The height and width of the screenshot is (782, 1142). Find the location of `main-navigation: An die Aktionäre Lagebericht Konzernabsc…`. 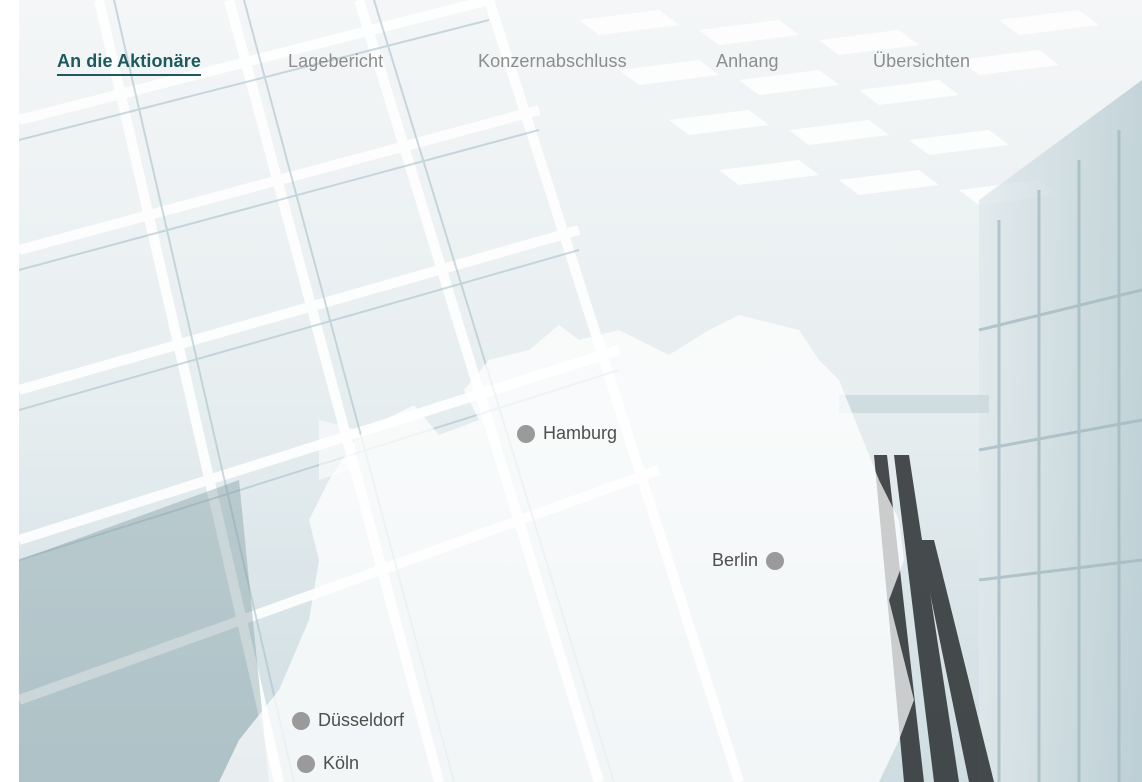

main-navigation: An die Aktionäre Lagebericht Konzernabsc… is located at coordinates (571, 50).